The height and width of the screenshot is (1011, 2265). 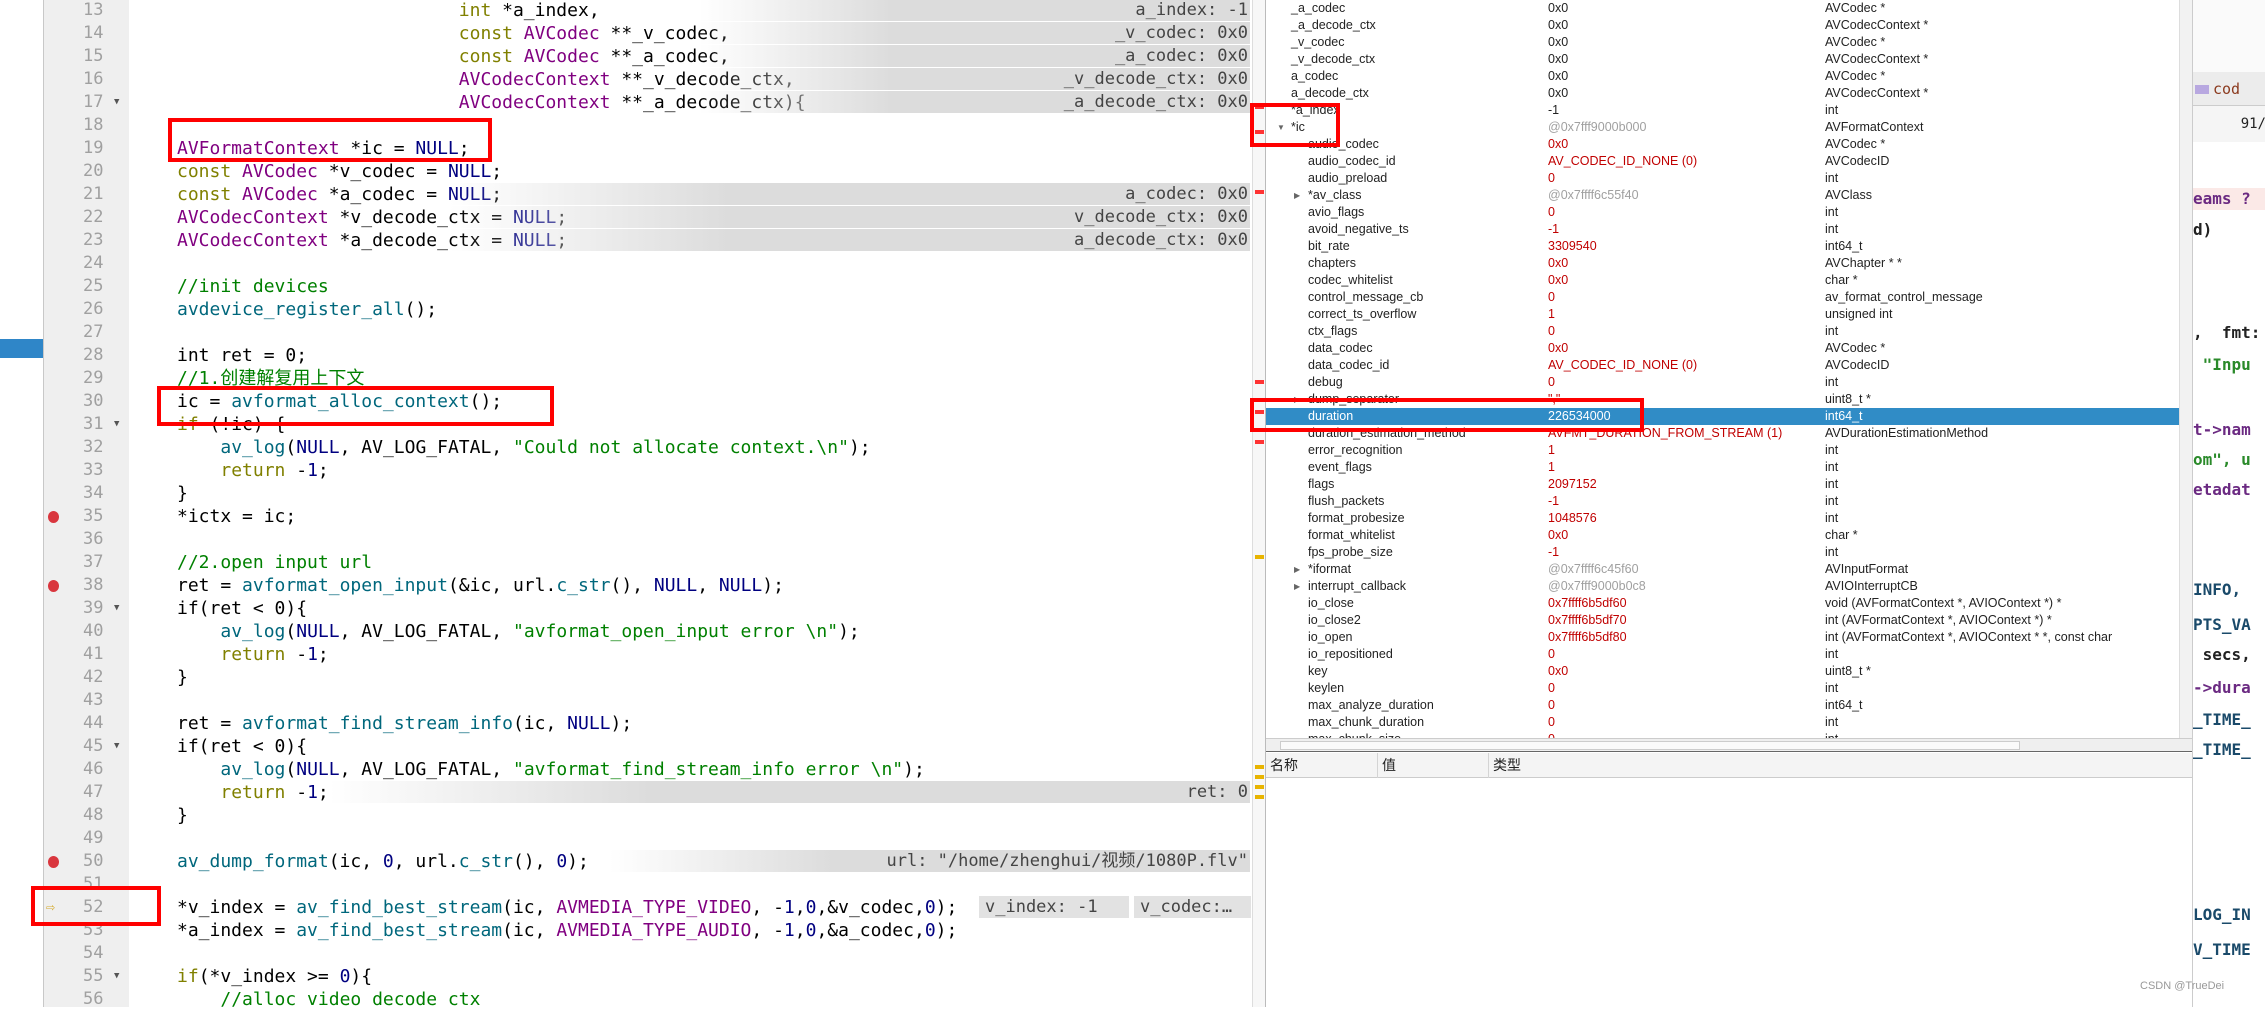 What do you see at coordinates (1622, 161) in the screenshot?
I see `variable-value: AV_CODEC_ID_NONE (0)` at bounding box center [1622, 161].